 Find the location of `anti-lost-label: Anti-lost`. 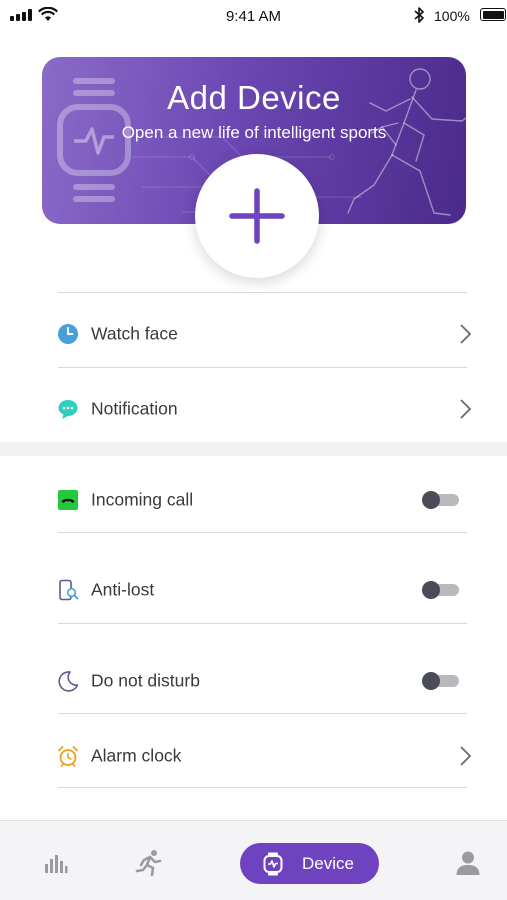

anti-lost-label: Anti-lost is located at coordinates (123, 589).